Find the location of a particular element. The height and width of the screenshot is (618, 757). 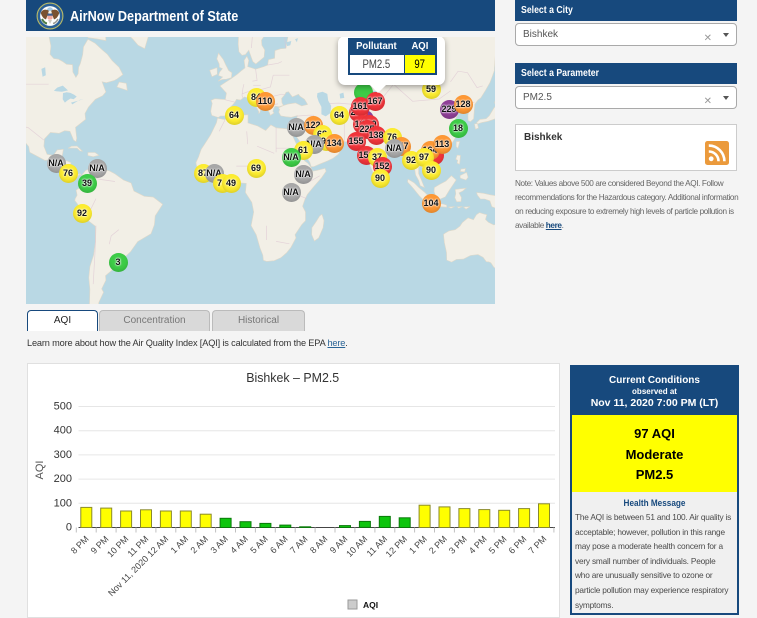

svg-text: 2 PM is located at coordinates (438, 545).